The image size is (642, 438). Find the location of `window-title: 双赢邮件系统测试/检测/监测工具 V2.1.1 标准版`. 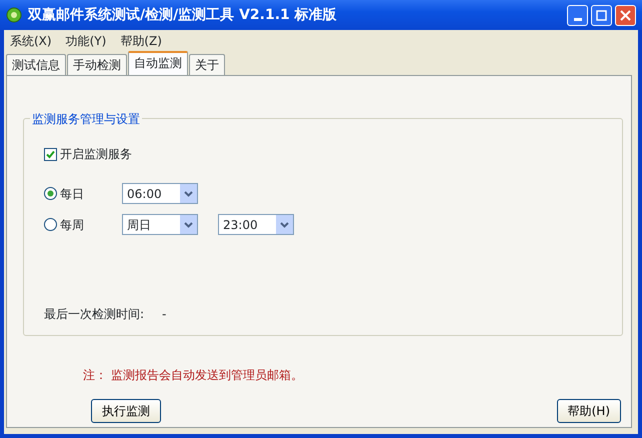

window-title: 双赢邮件系统测试/检测/监测工具 V2.1.1 标准版 is located at coordinates (182, 15).